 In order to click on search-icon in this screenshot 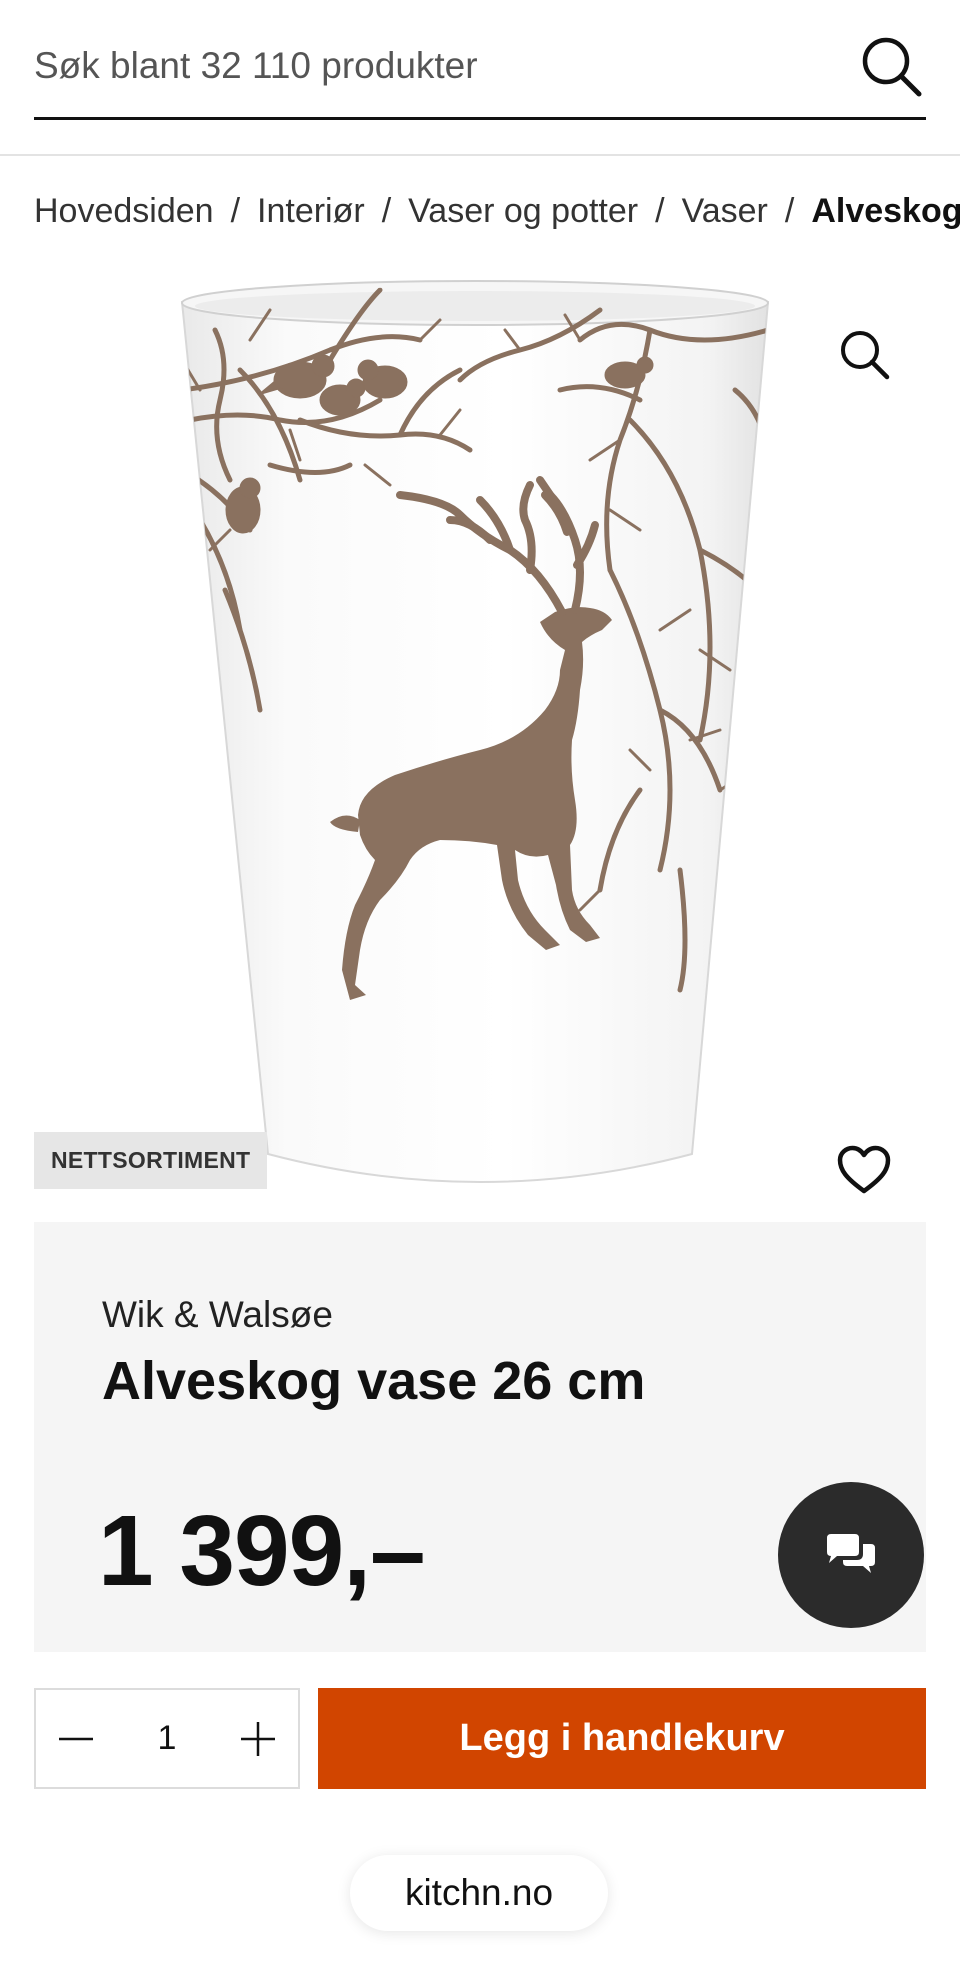, I will do `click(892, 66)`.